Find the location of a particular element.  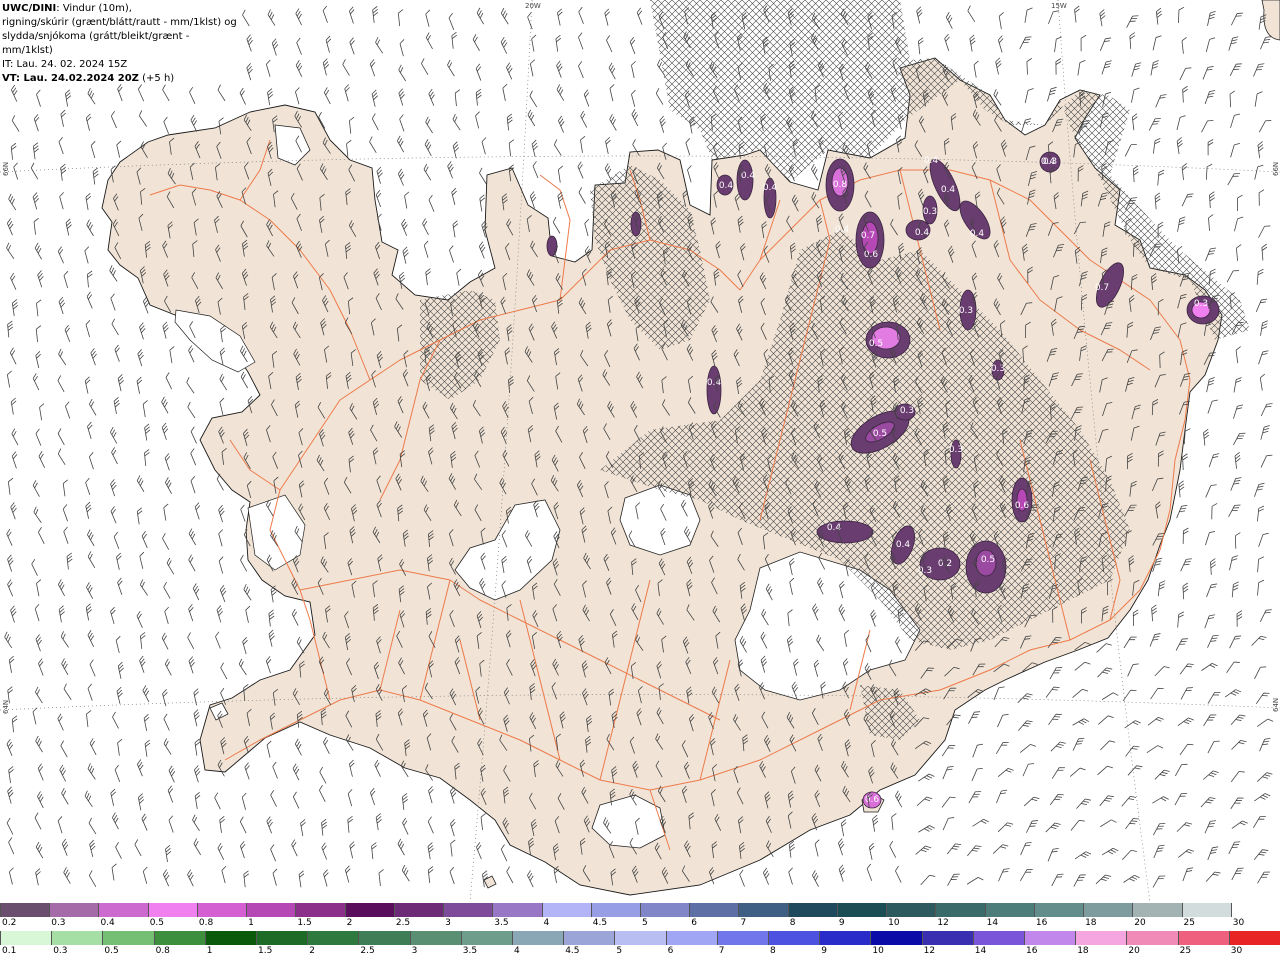

colorbar-label: 1.5 is located at coordinates (265, 951).